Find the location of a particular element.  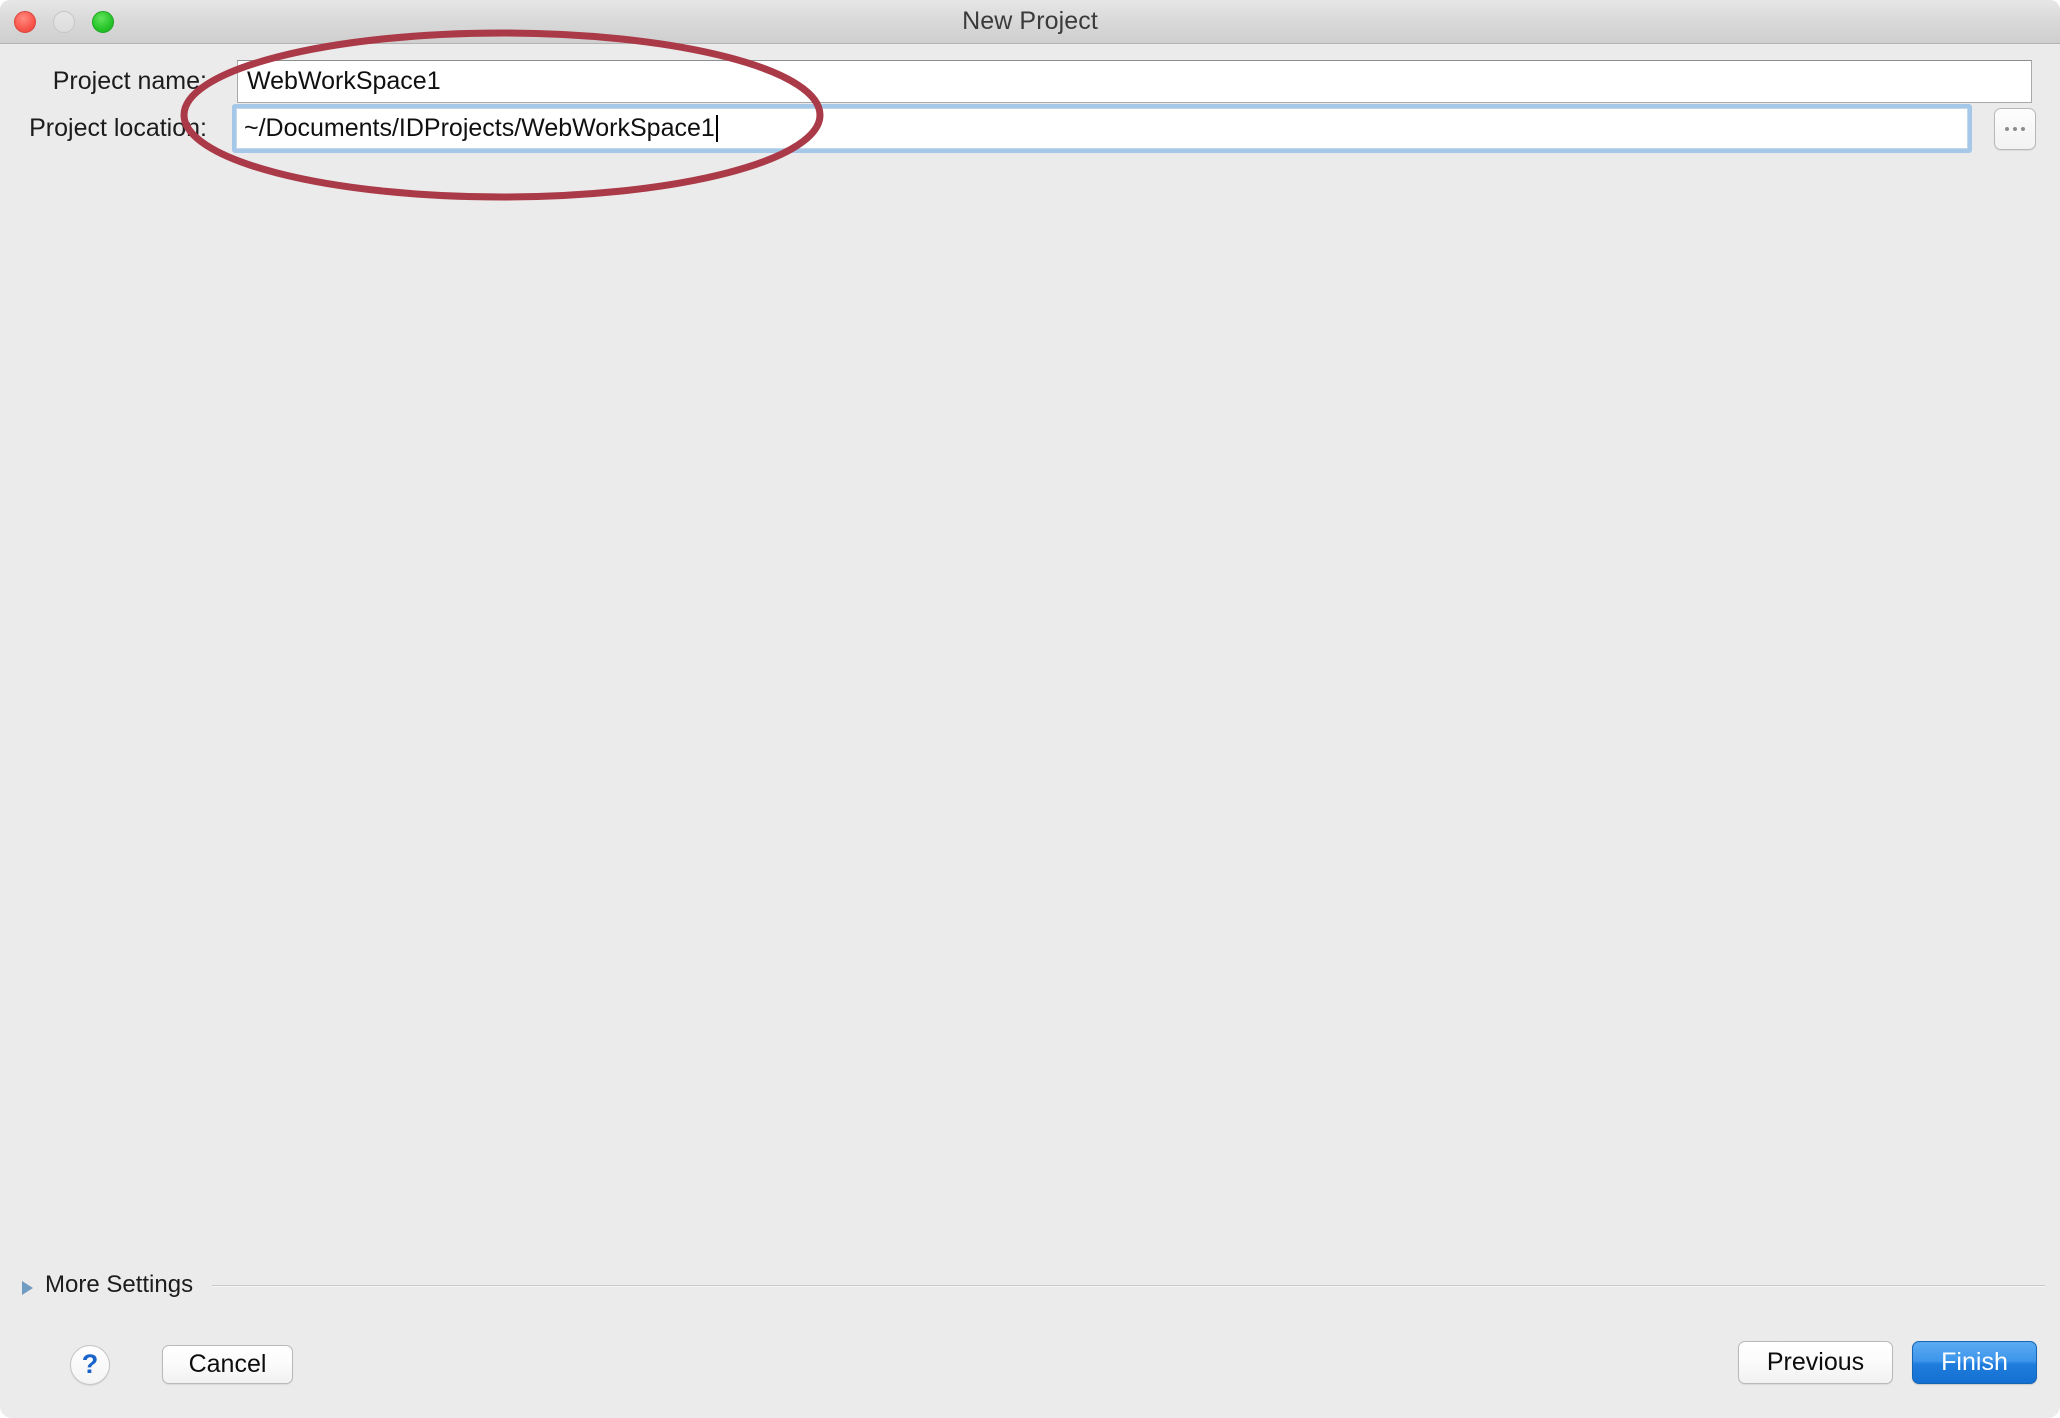

finish-button: Finish is located at coordinates (1974, 1362).